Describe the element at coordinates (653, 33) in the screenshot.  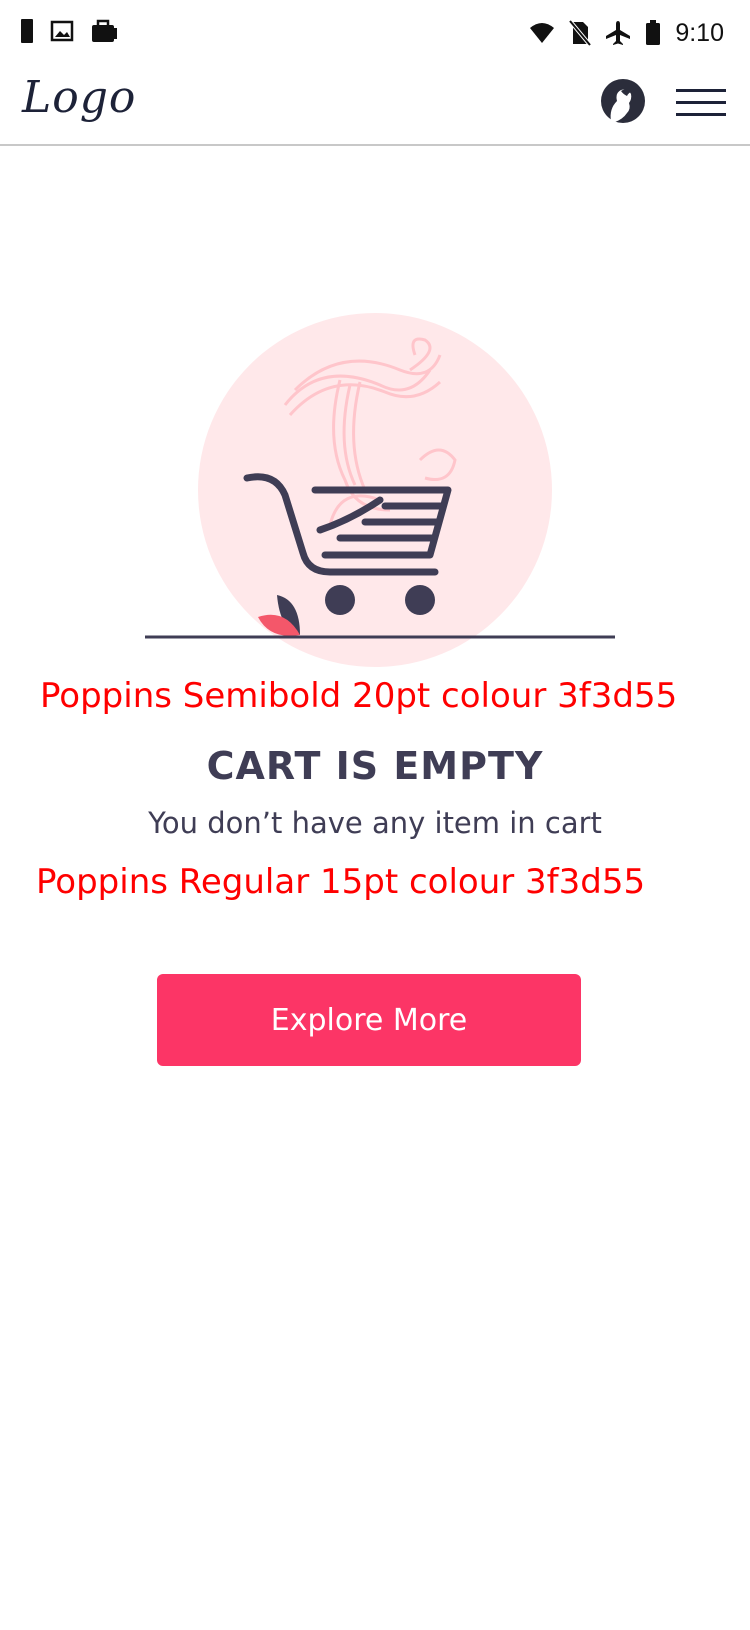
I see `battery-icon` at that location.